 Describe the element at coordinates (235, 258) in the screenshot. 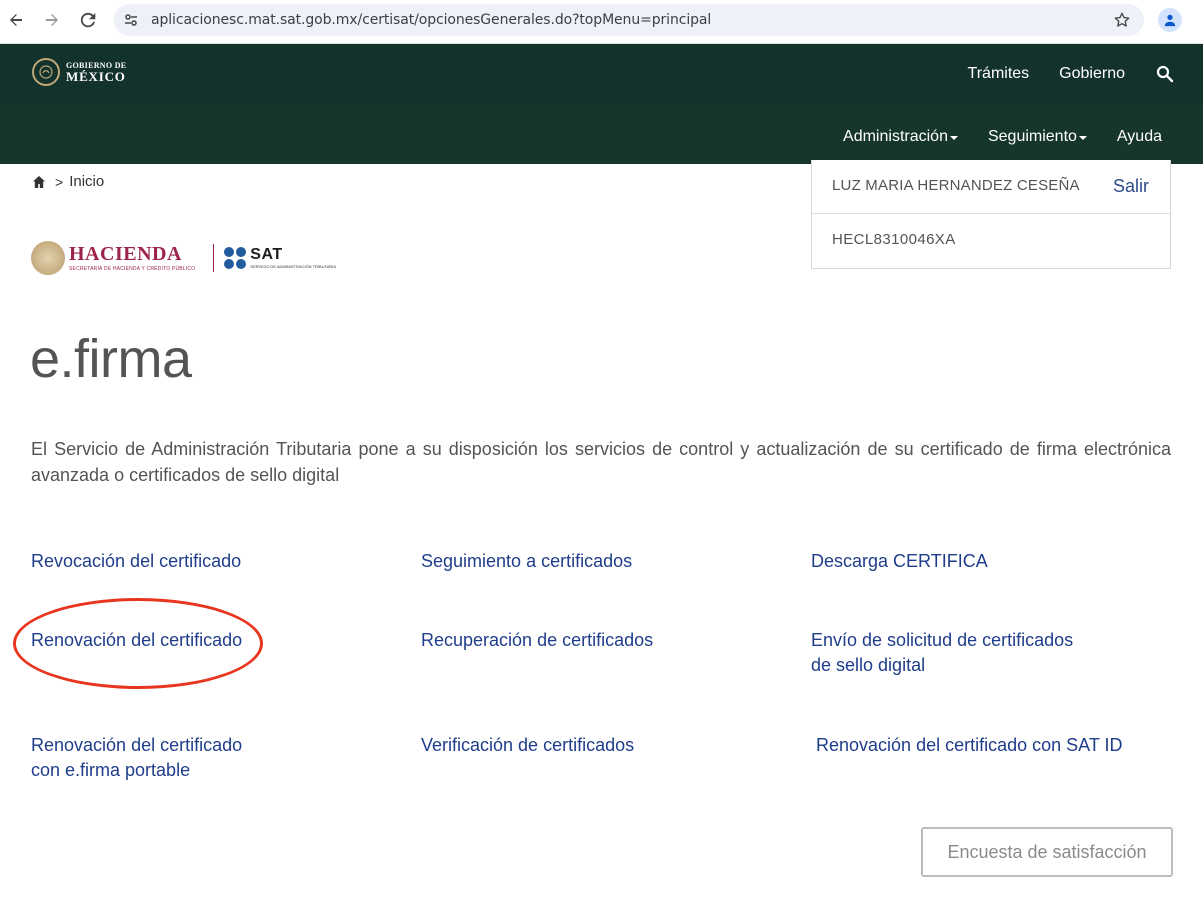

I see `sat-dots-icon` at that location.